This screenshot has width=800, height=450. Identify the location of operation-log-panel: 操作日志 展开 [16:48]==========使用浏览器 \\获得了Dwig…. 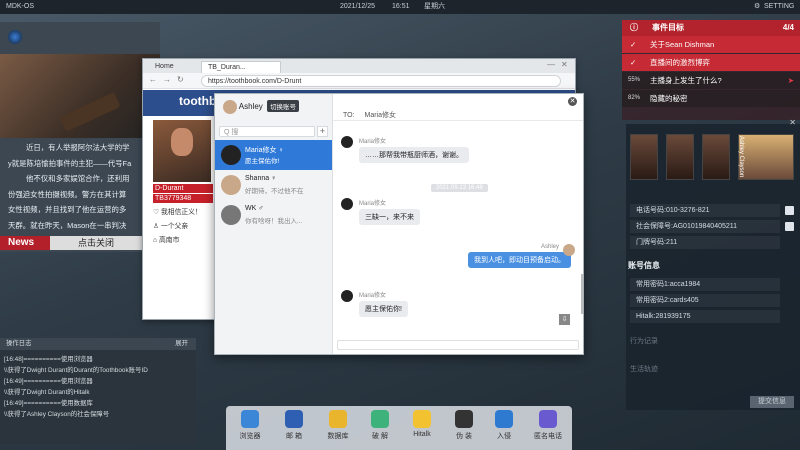
(98, 391).